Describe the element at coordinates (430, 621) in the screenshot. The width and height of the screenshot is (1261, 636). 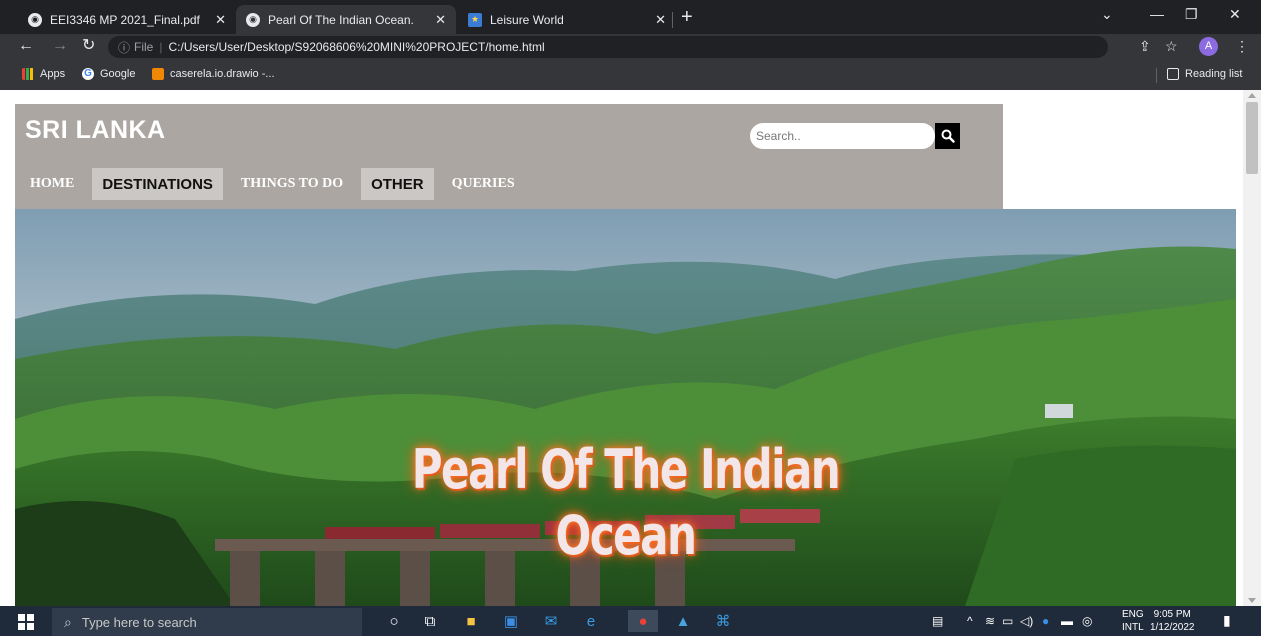
I see `task-view-icon: ⧉` at that location.